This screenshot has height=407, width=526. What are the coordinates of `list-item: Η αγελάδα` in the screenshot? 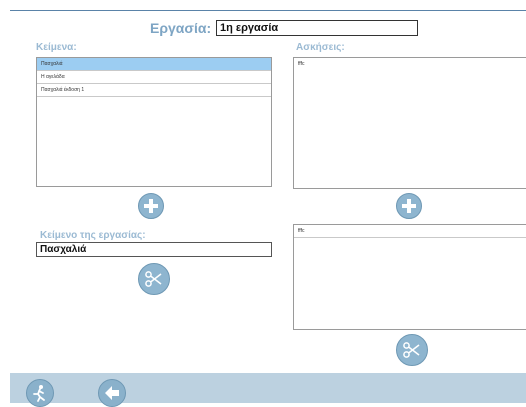 It's located at (154, 77).